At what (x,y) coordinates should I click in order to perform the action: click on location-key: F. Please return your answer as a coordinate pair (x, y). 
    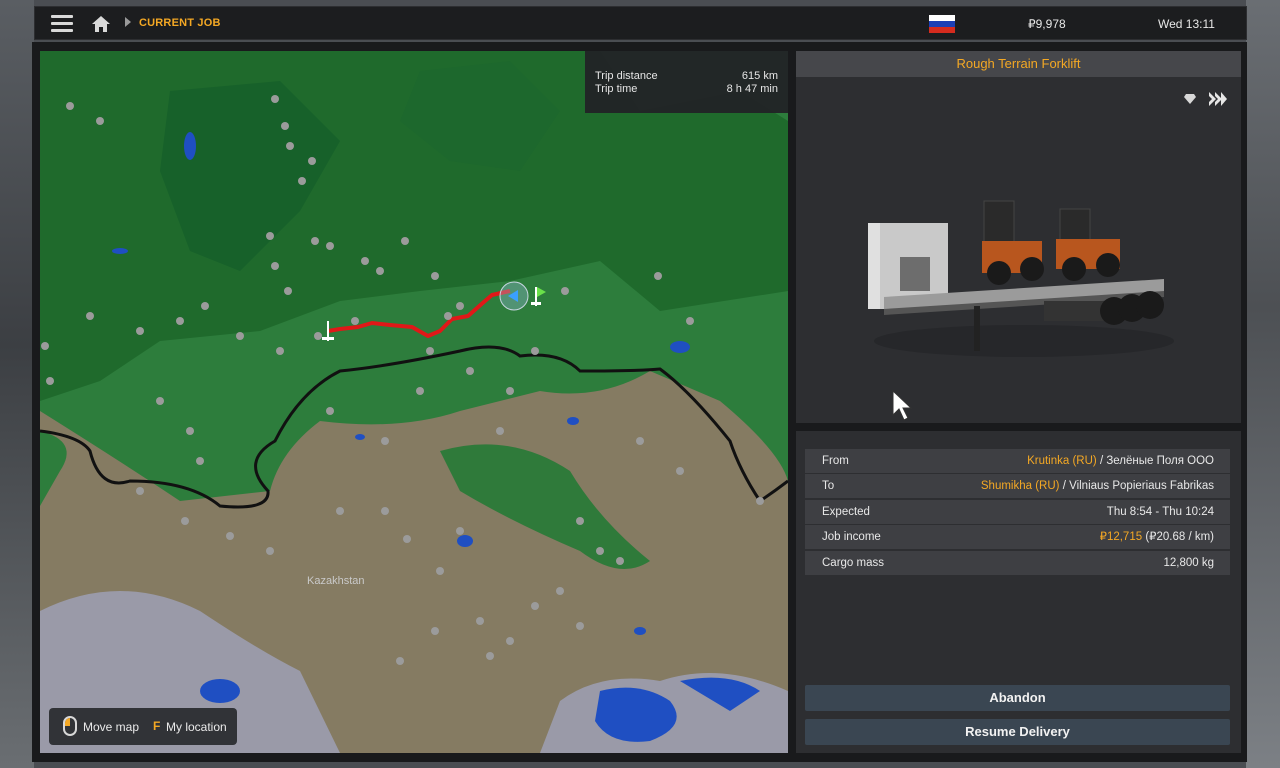
    Looking at the image, I should click on (157, 726).